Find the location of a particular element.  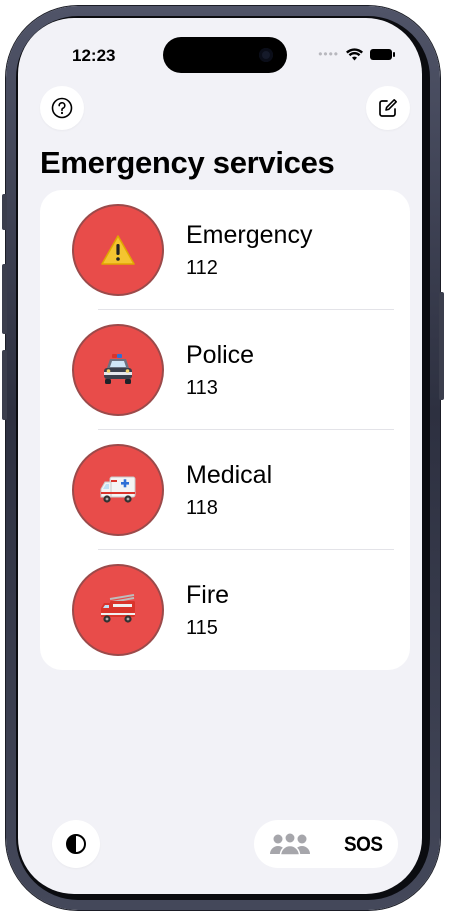

contrast-icon is located at coordinates (76, 844).